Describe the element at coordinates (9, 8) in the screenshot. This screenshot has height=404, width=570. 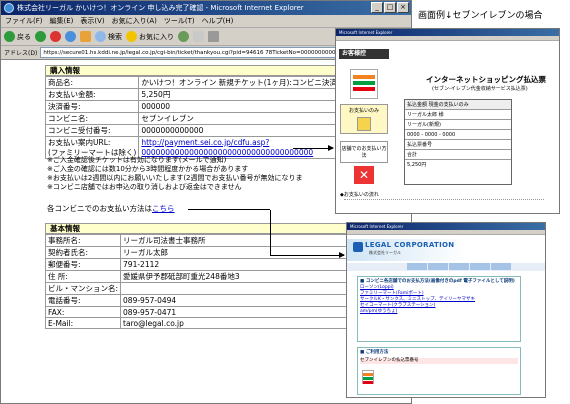
I see `ie-logo-icon` at that location.